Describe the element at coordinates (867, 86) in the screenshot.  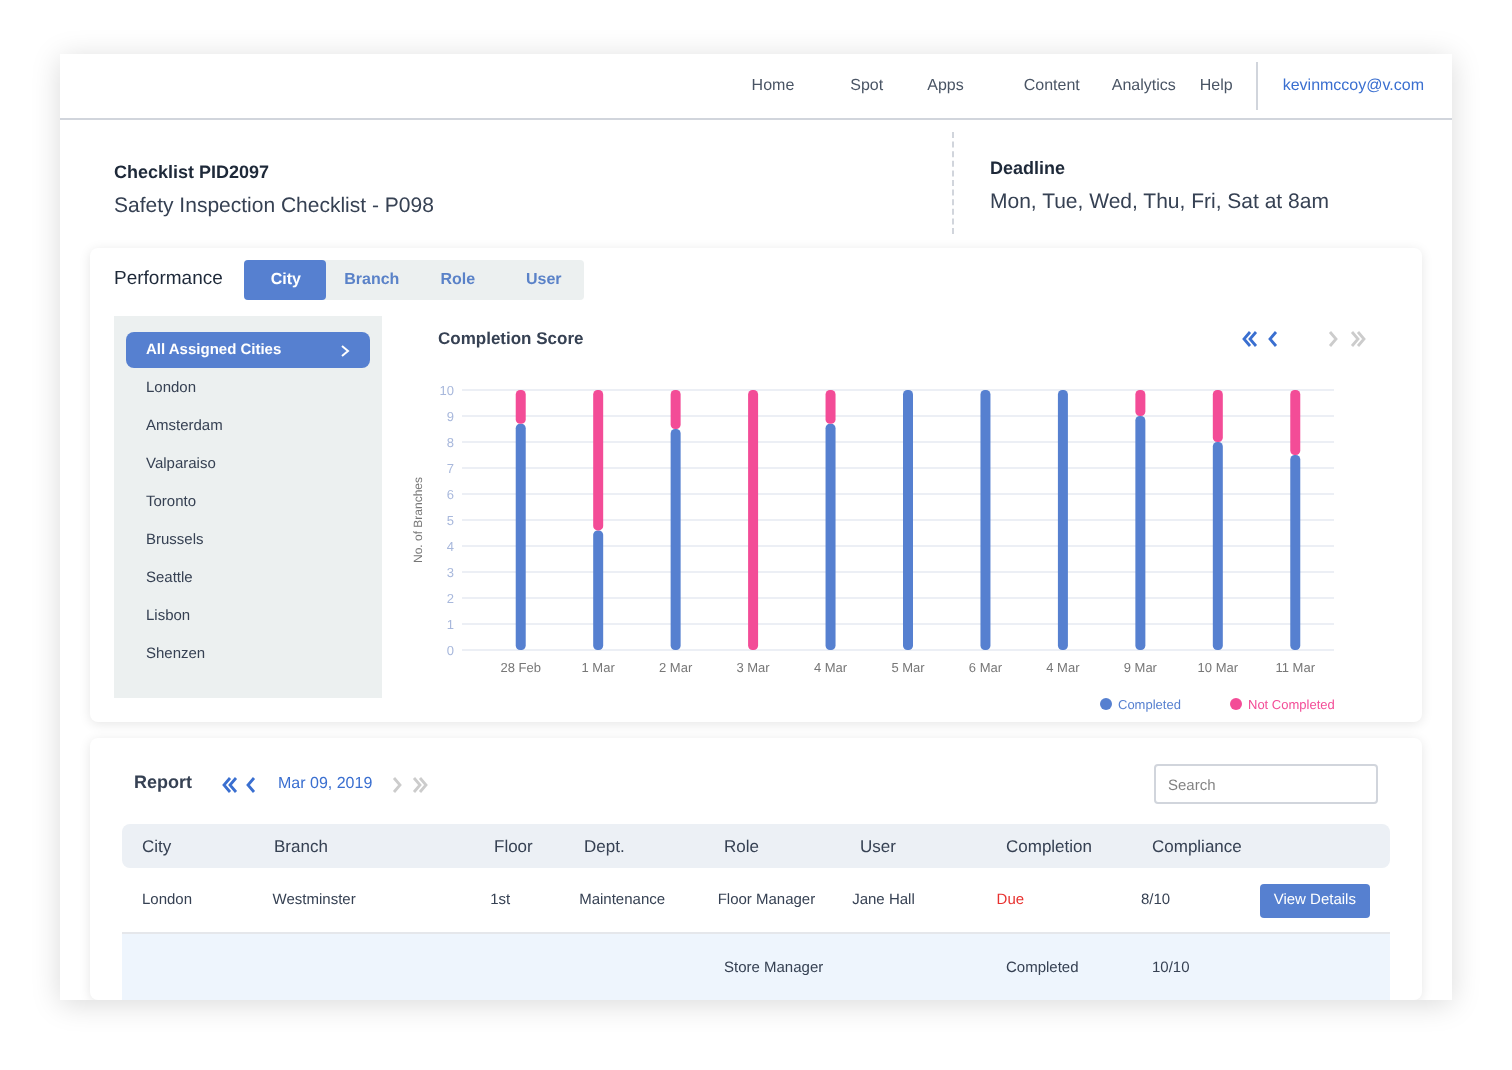
I see `nav-link: Spot` at that location.